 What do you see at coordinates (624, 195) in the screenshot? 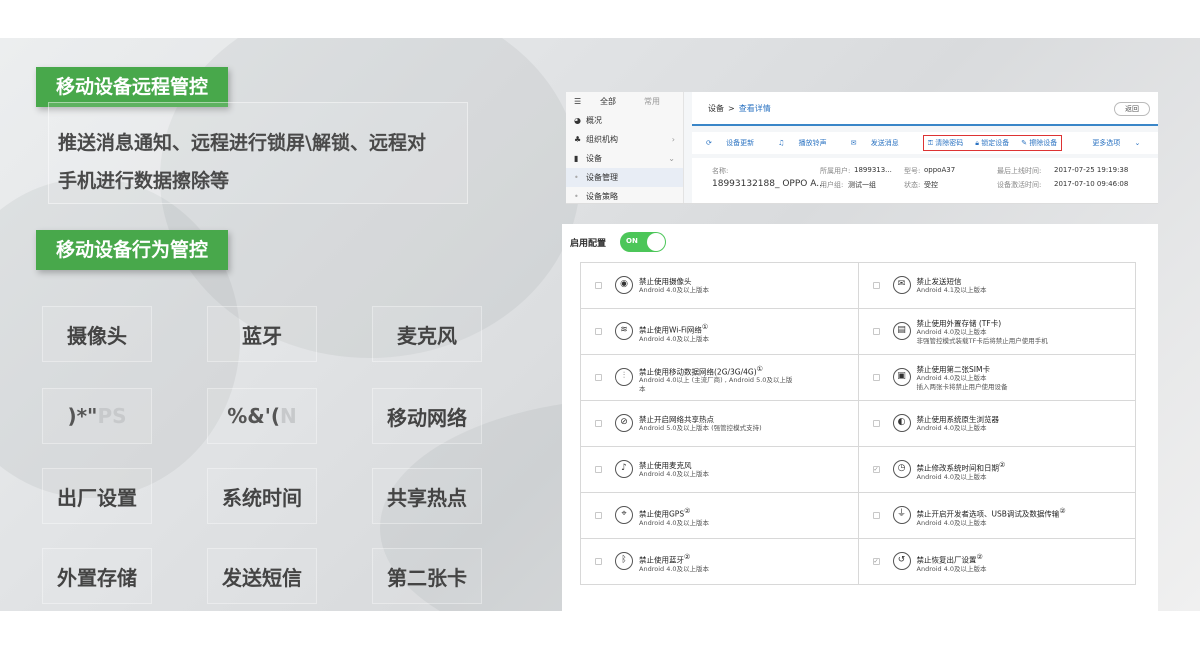
I see `sidebar-item-device-policy: • 设备策略` at bounding box center [624, 195].